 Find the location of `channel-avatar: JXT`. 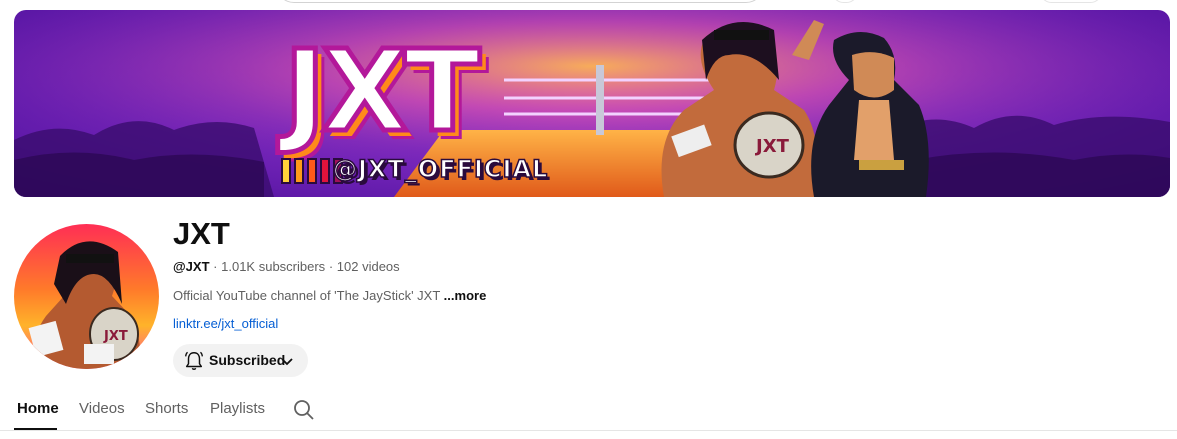

channel-avatar: JXT is located at coordinates (86, 296).